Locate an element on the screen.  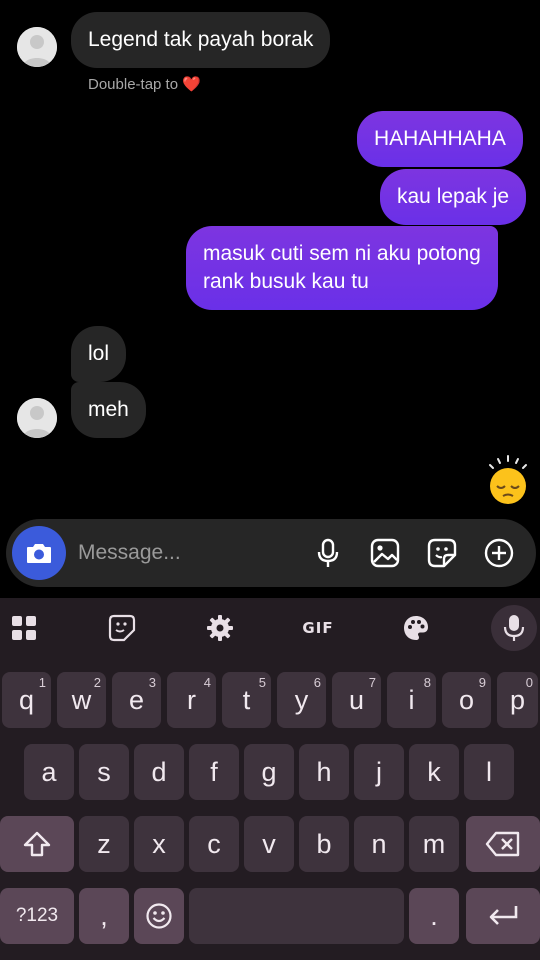
key-a: a is located at coordinates (49, 772).